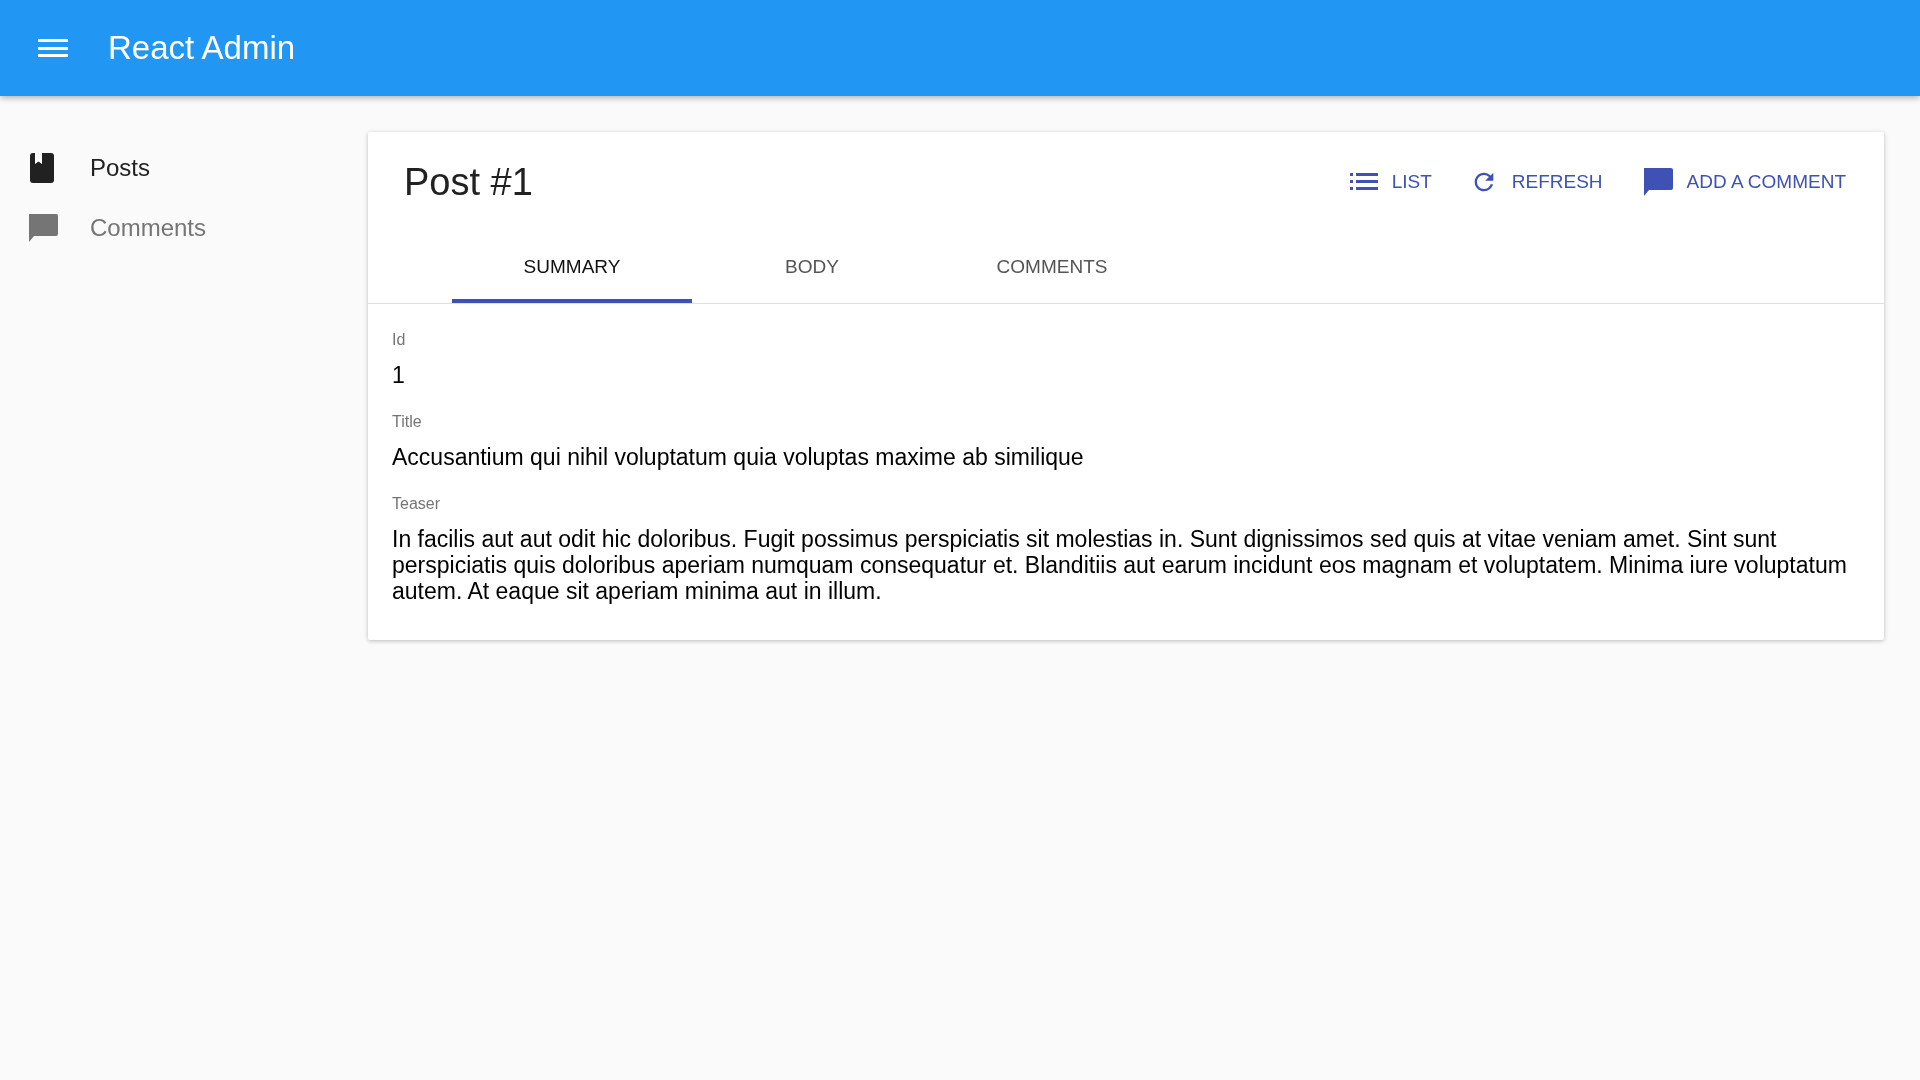  I want to click on field-label: Teaser, so click(417, 504).